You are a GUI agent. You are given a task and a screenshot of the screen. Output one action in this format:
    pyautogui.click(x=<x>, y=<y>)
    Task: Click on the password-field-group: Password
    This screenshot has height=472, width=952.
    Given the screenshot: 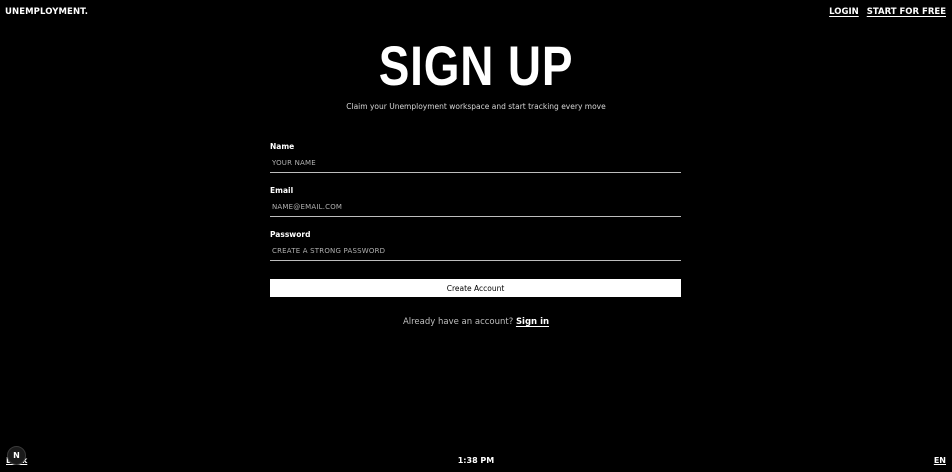 What is the action you would take?
    pyautogui.click(x=475, y=245)
    